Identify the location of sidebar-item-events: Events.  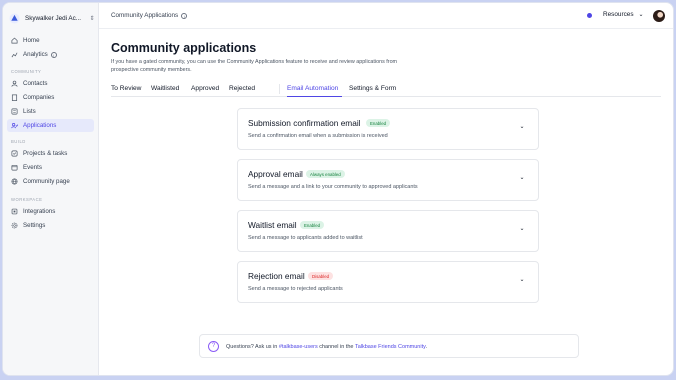
(50, 167).